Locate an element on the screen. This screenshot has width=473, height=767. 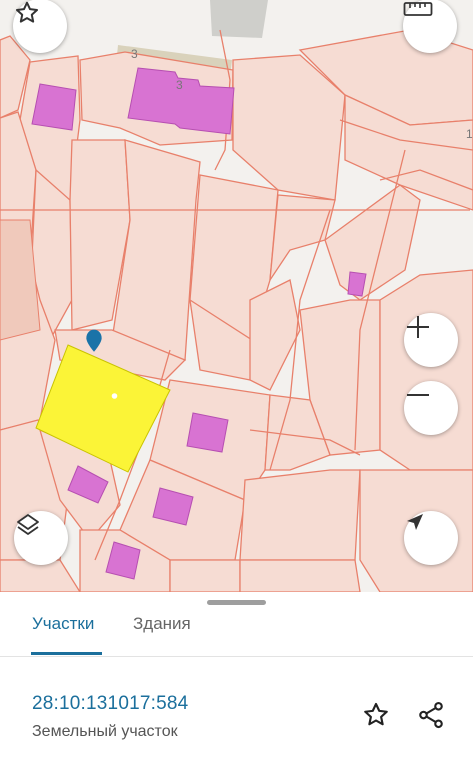
star-outline-icon is located at coordinates (376, 714).